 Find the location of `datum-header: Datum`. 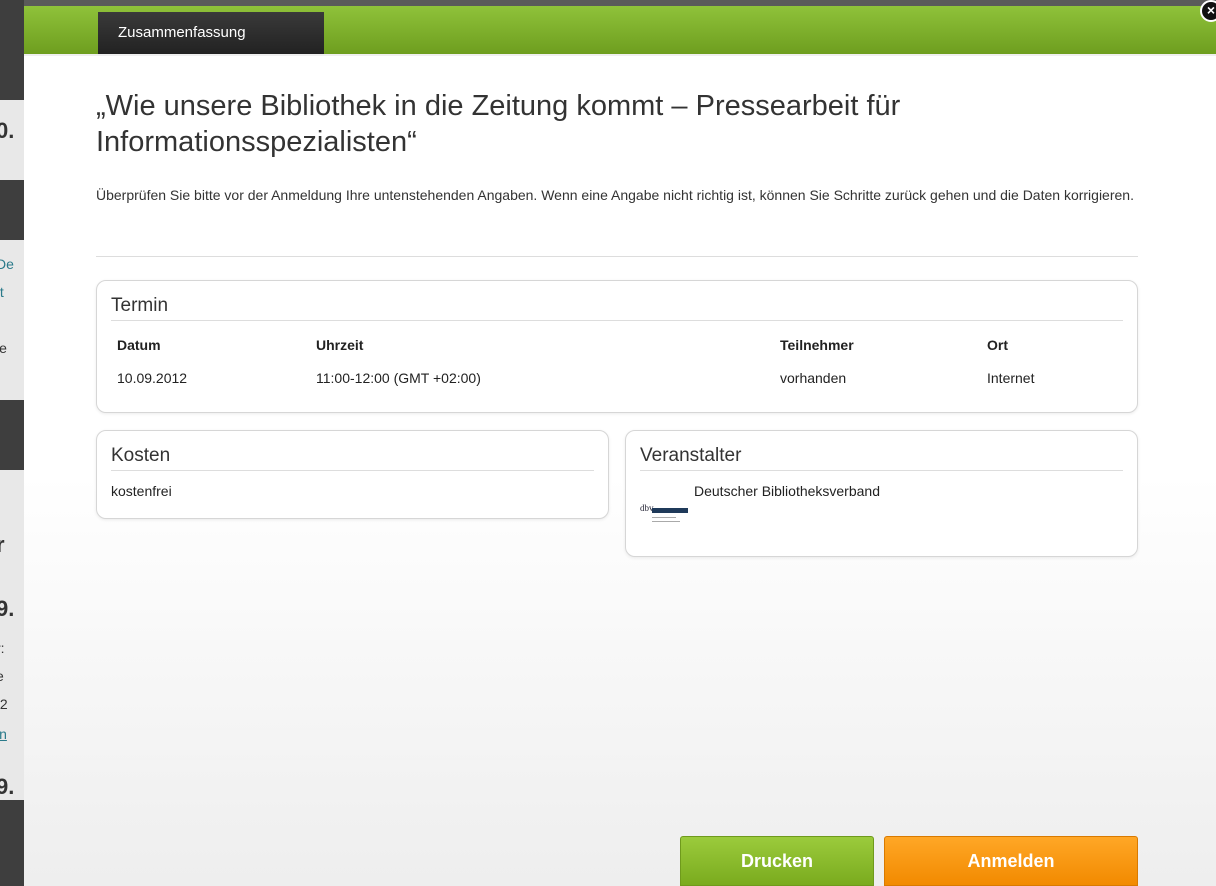

datum-header: Datum is located at coordinates (139, 345).